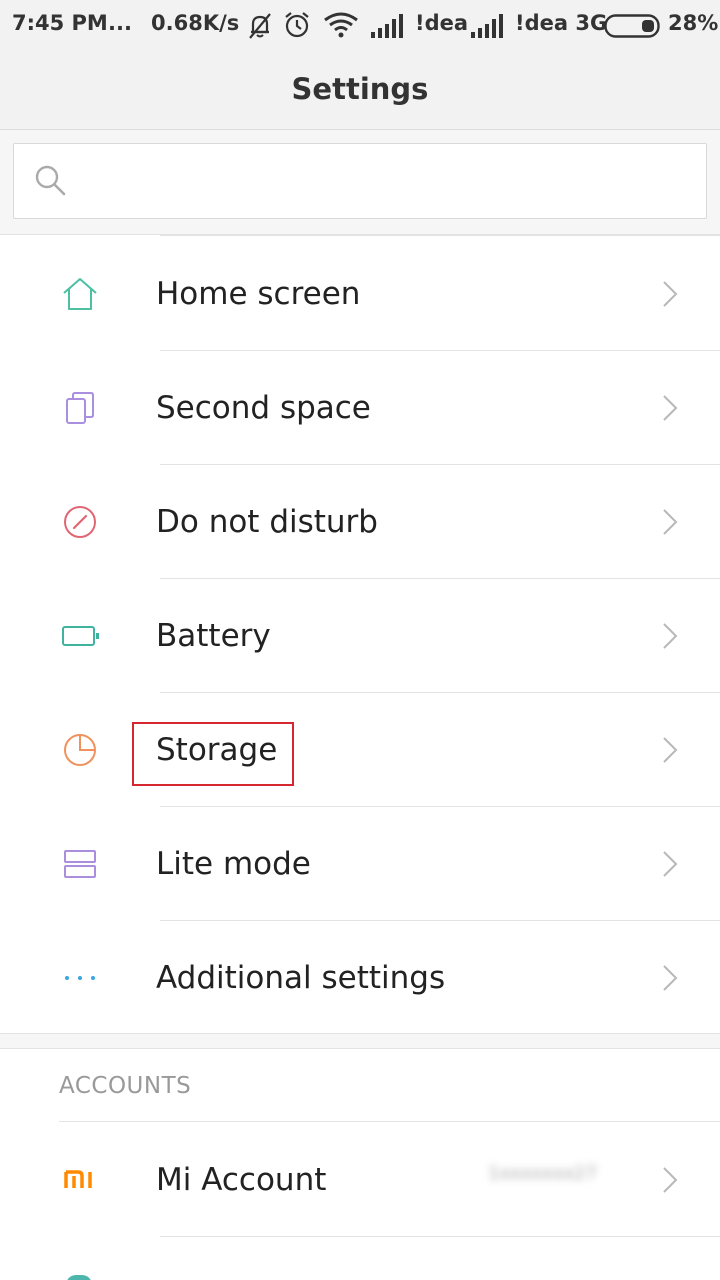 Image resolution: width=720 pixels, height=1280 pixels. I want to click on home-icon, so click(80, 294).